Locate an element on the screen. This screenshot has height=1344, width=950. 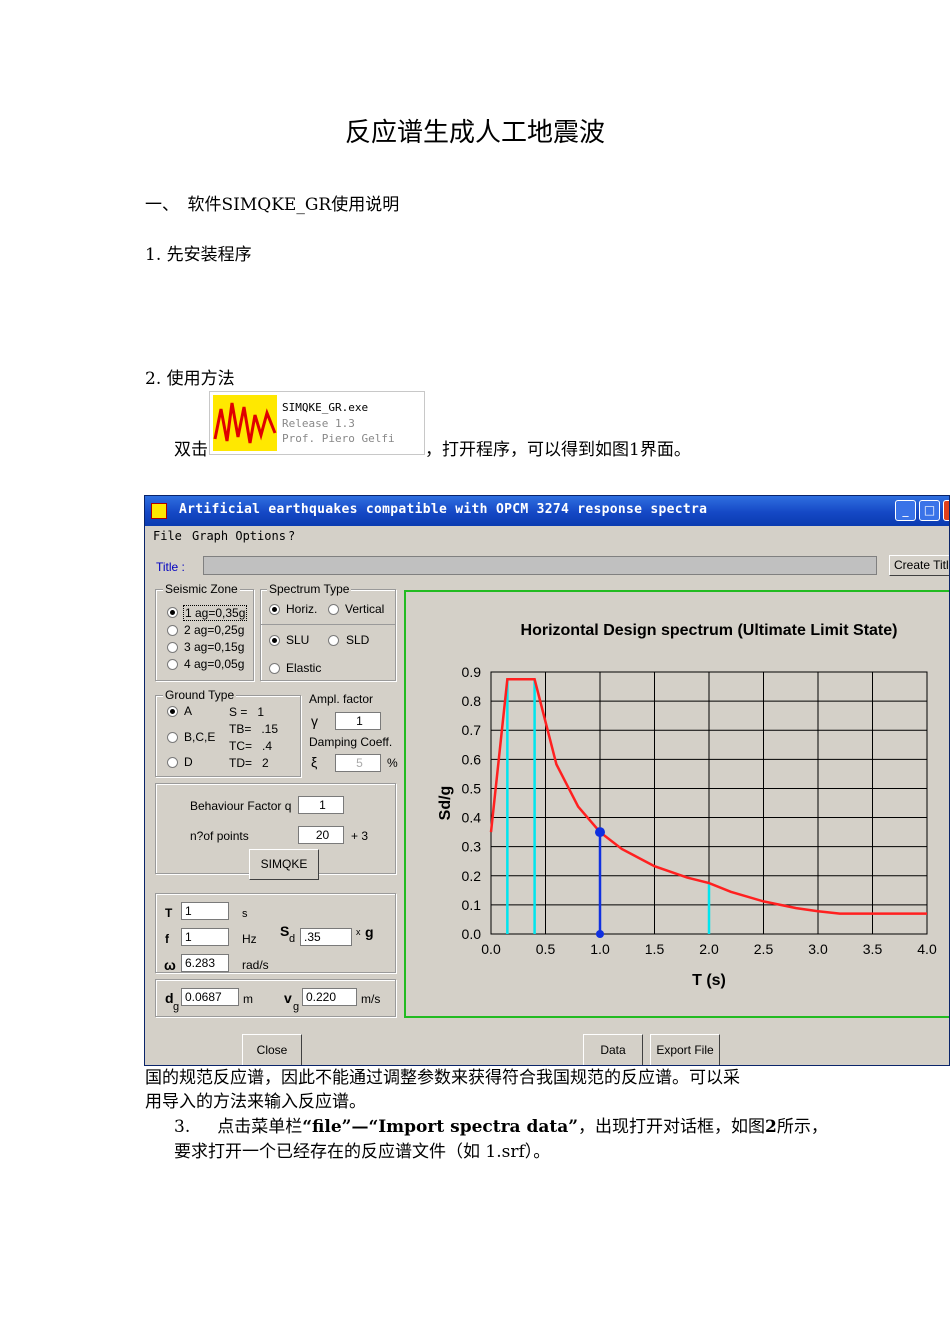
minimize-button: _ is located at coordinates (905, 510).